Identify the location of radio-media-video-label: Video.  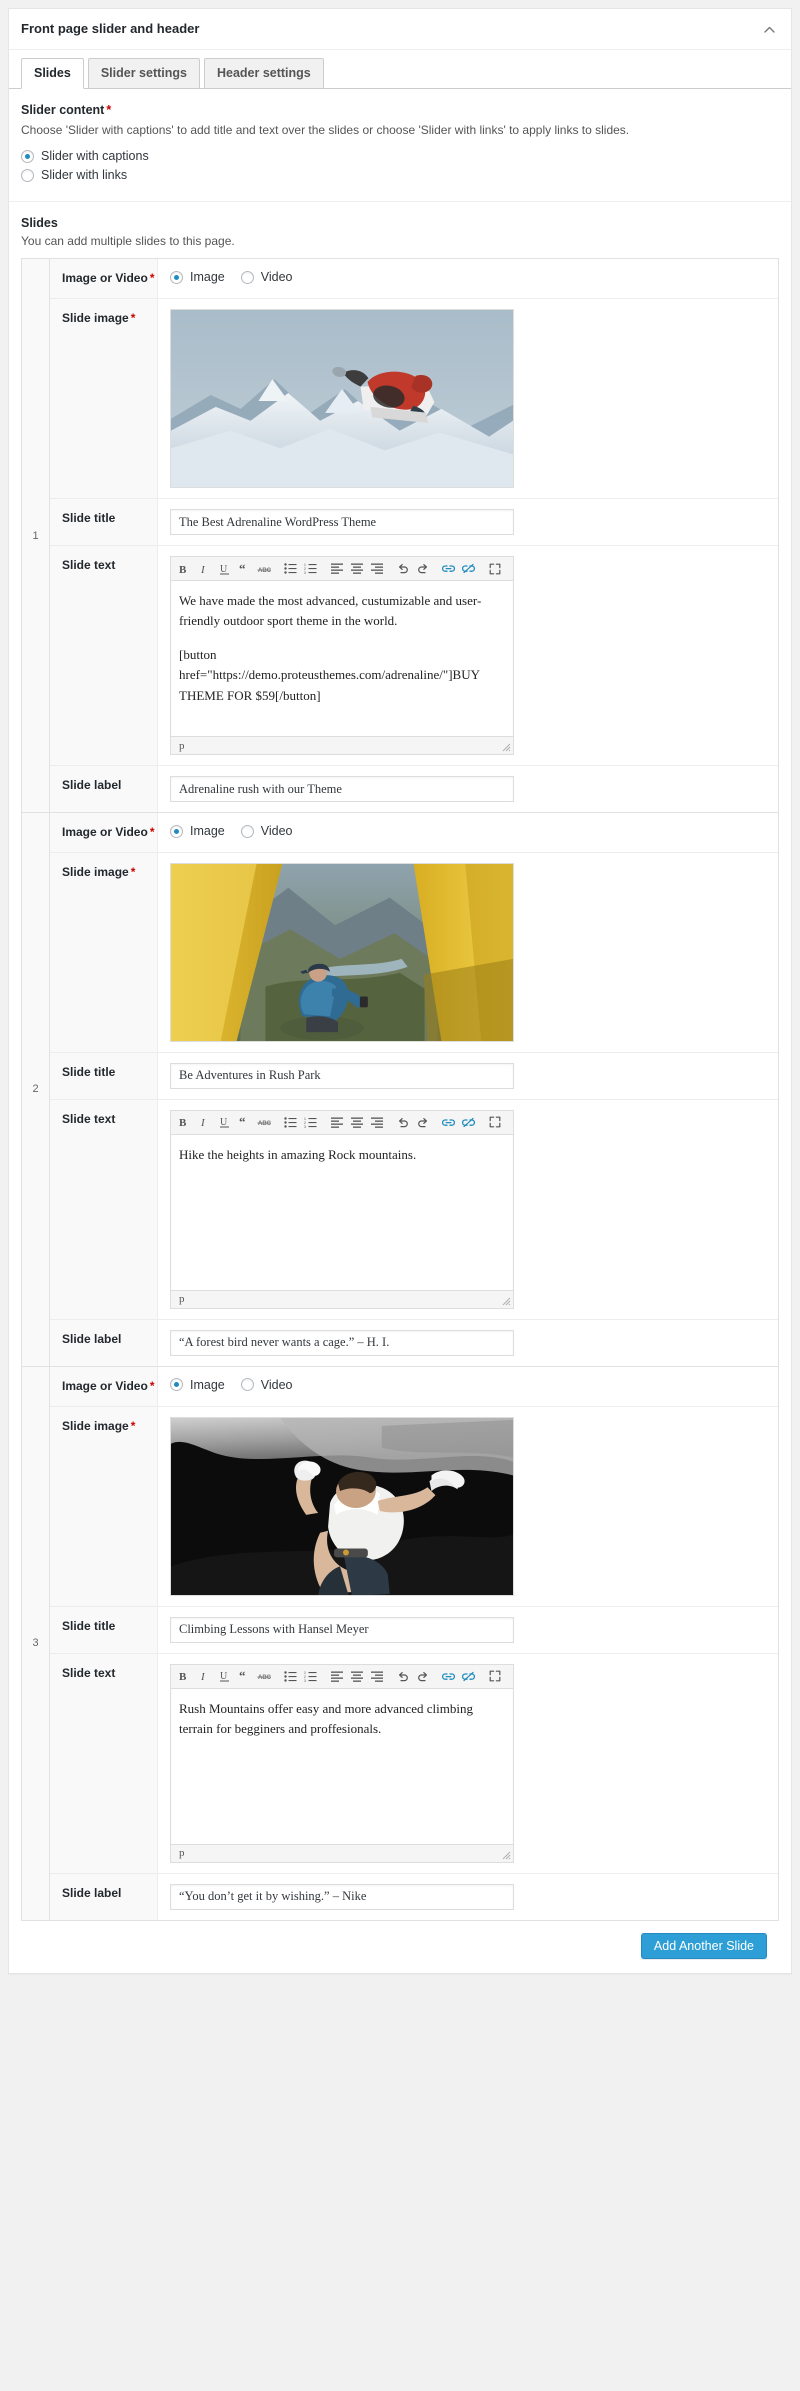
(276, 831).